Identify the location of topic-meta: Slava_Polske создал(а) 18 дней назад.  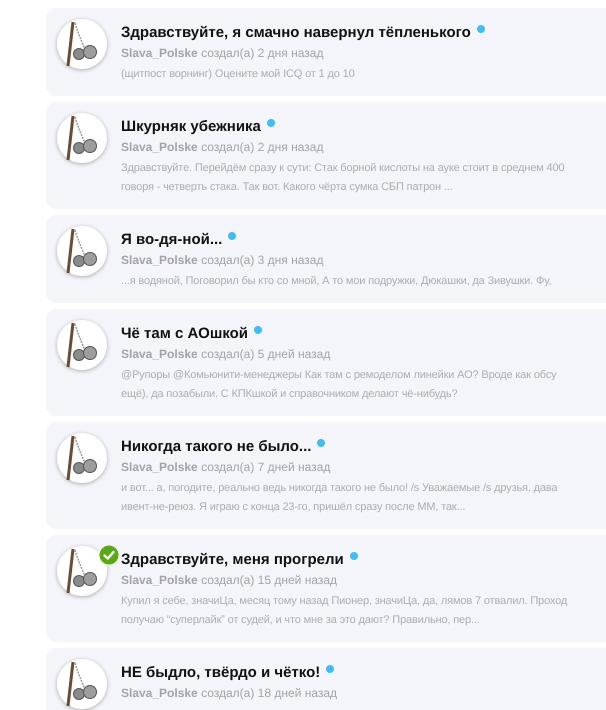
(229, 693).